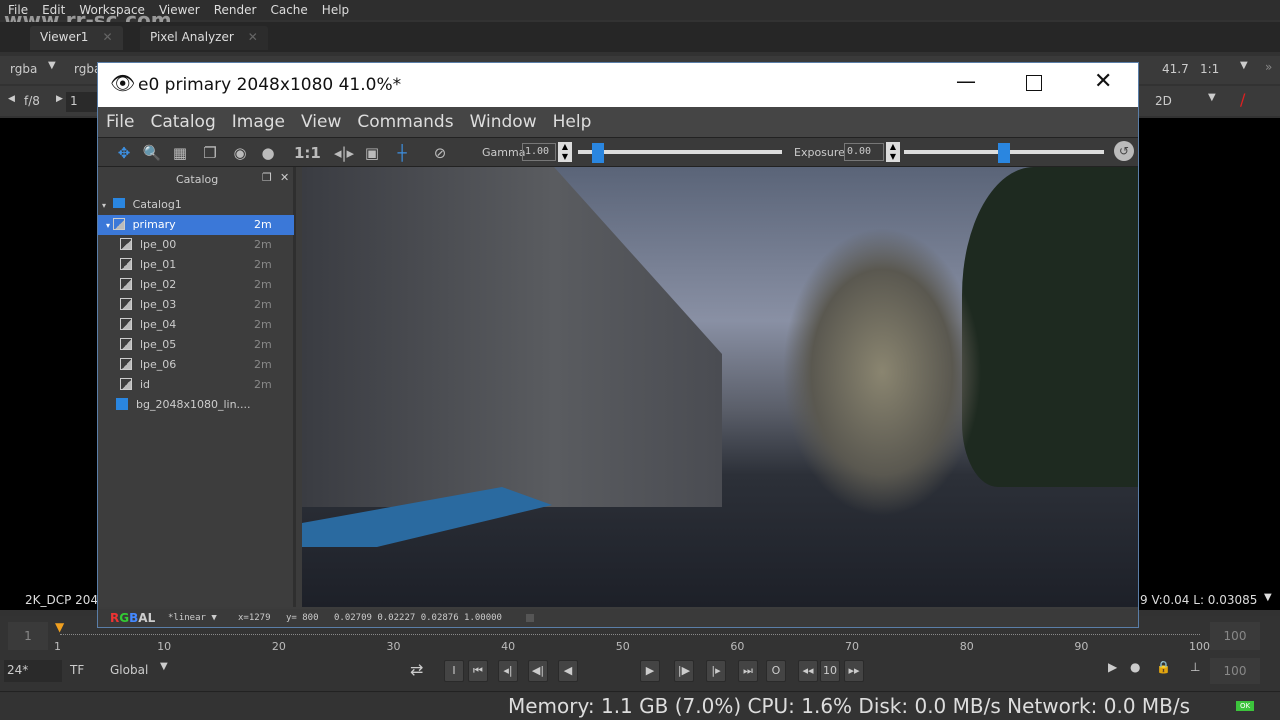  I want to click on prev-frame-button: ◀|, so click(538, 671).